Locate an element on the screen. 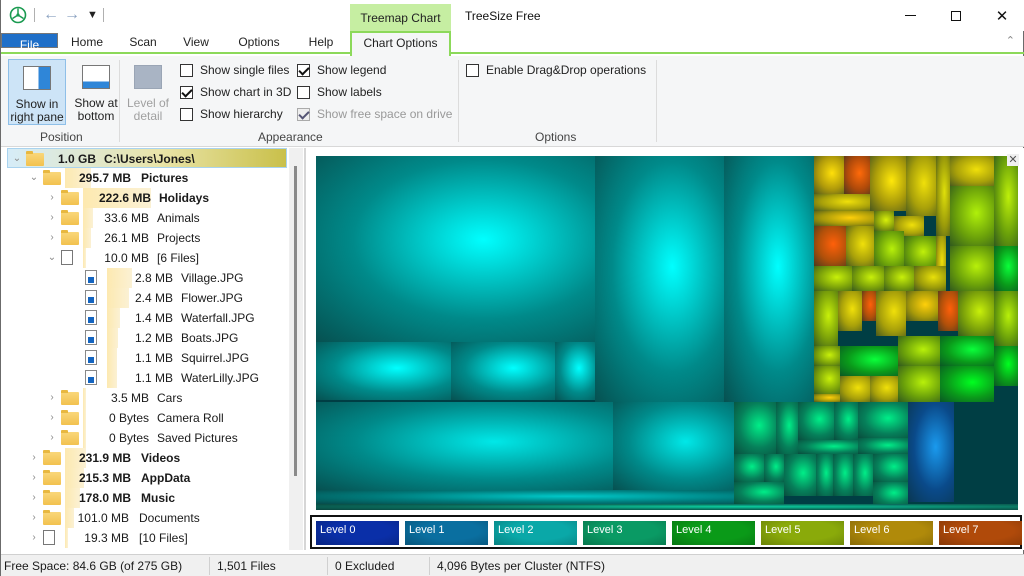 This screenshot has height=576, width=1024. collapse-ribbon-icon: ⌃ is located at coordinates (1010, 40).